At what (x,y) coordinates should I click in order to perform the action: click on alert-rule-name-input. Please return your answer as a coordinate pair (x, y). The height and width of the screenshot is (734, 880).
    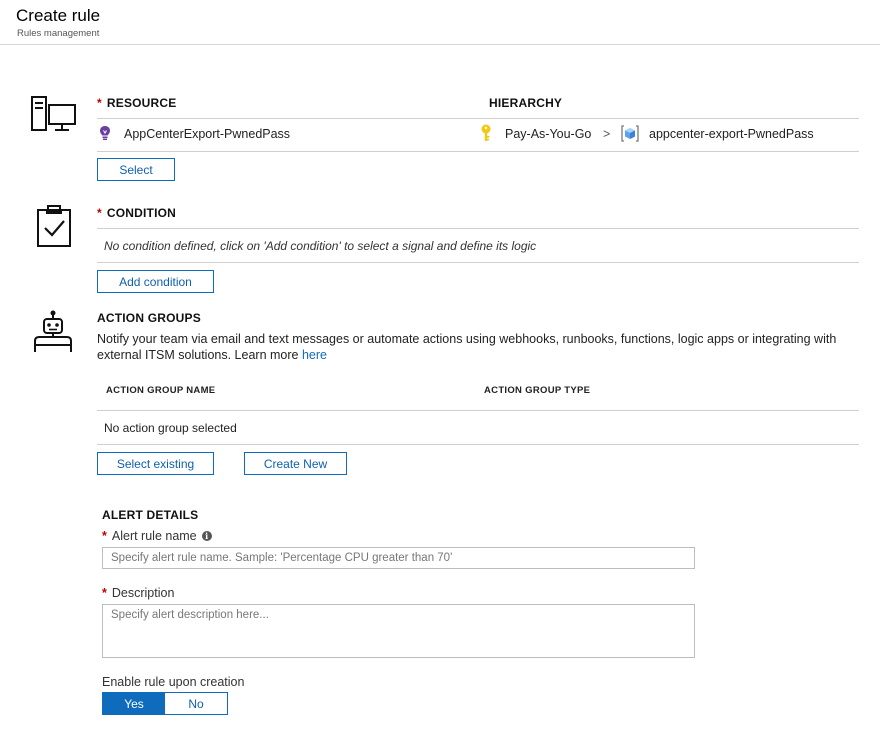
    Looking at the image, I should click on (398, 558).